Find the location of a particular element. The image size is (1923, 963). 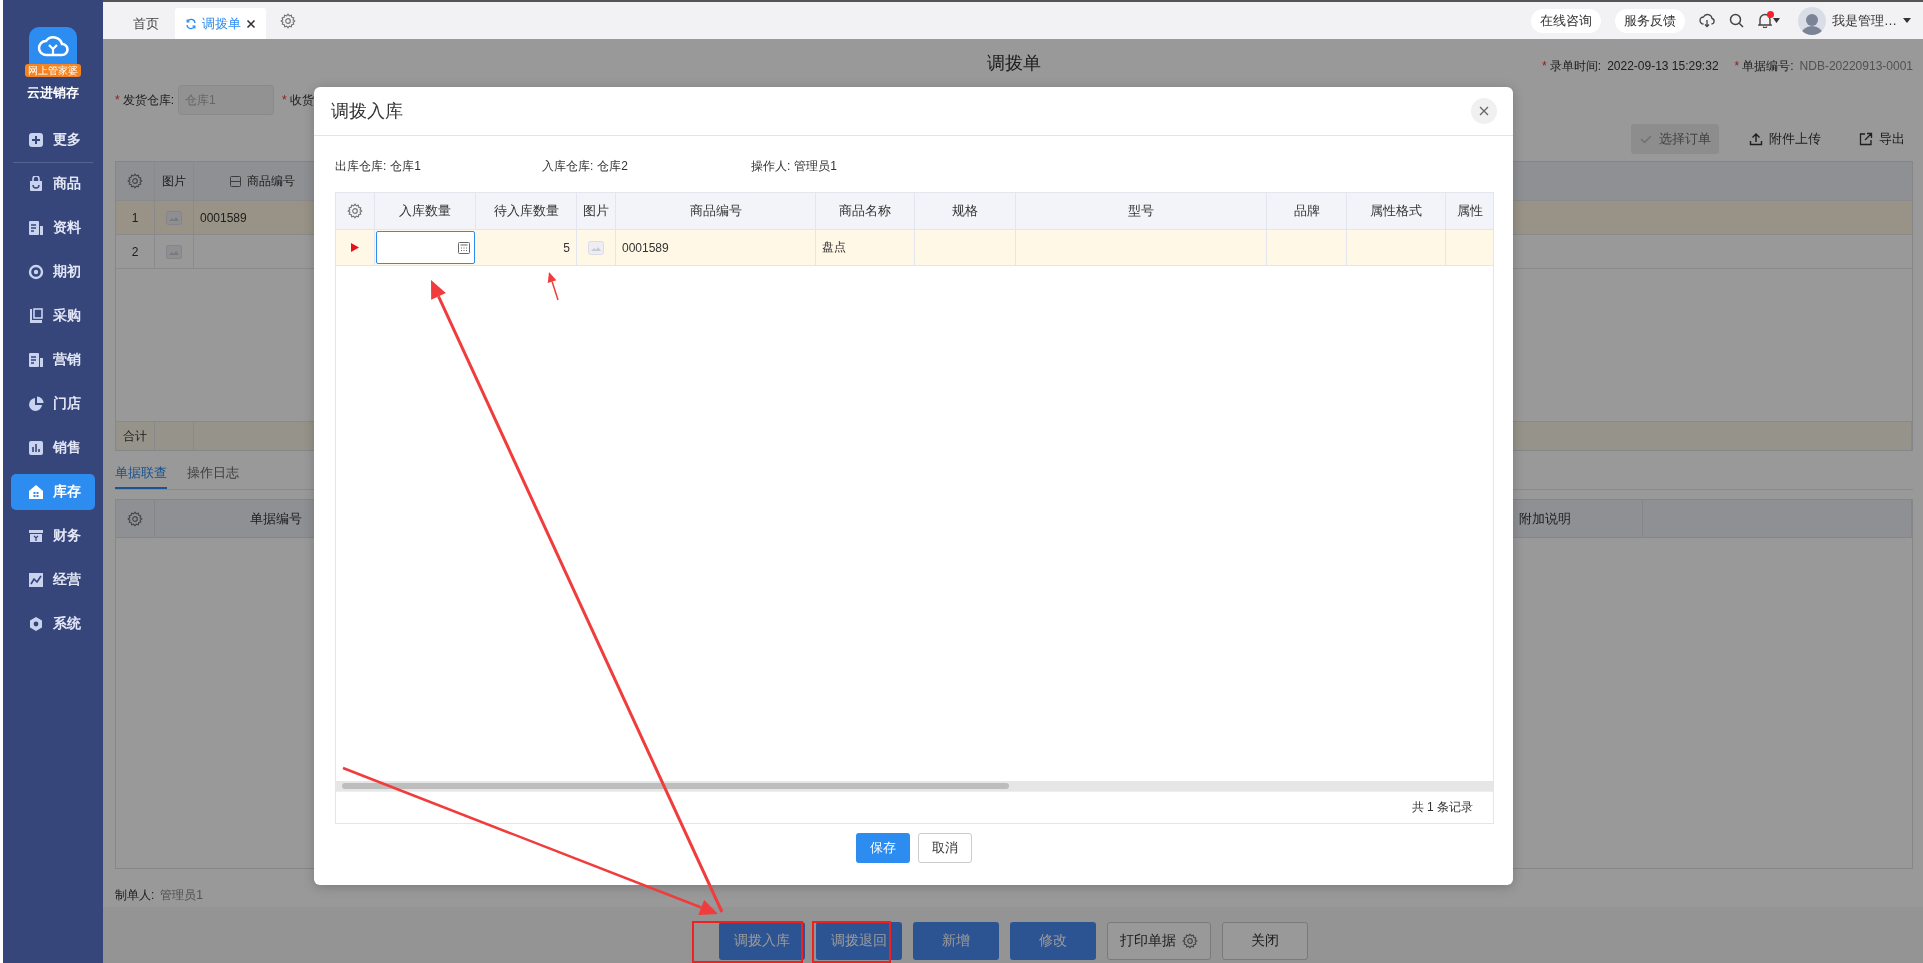

field-label: 制单人: is located at coordinates (135, 895).